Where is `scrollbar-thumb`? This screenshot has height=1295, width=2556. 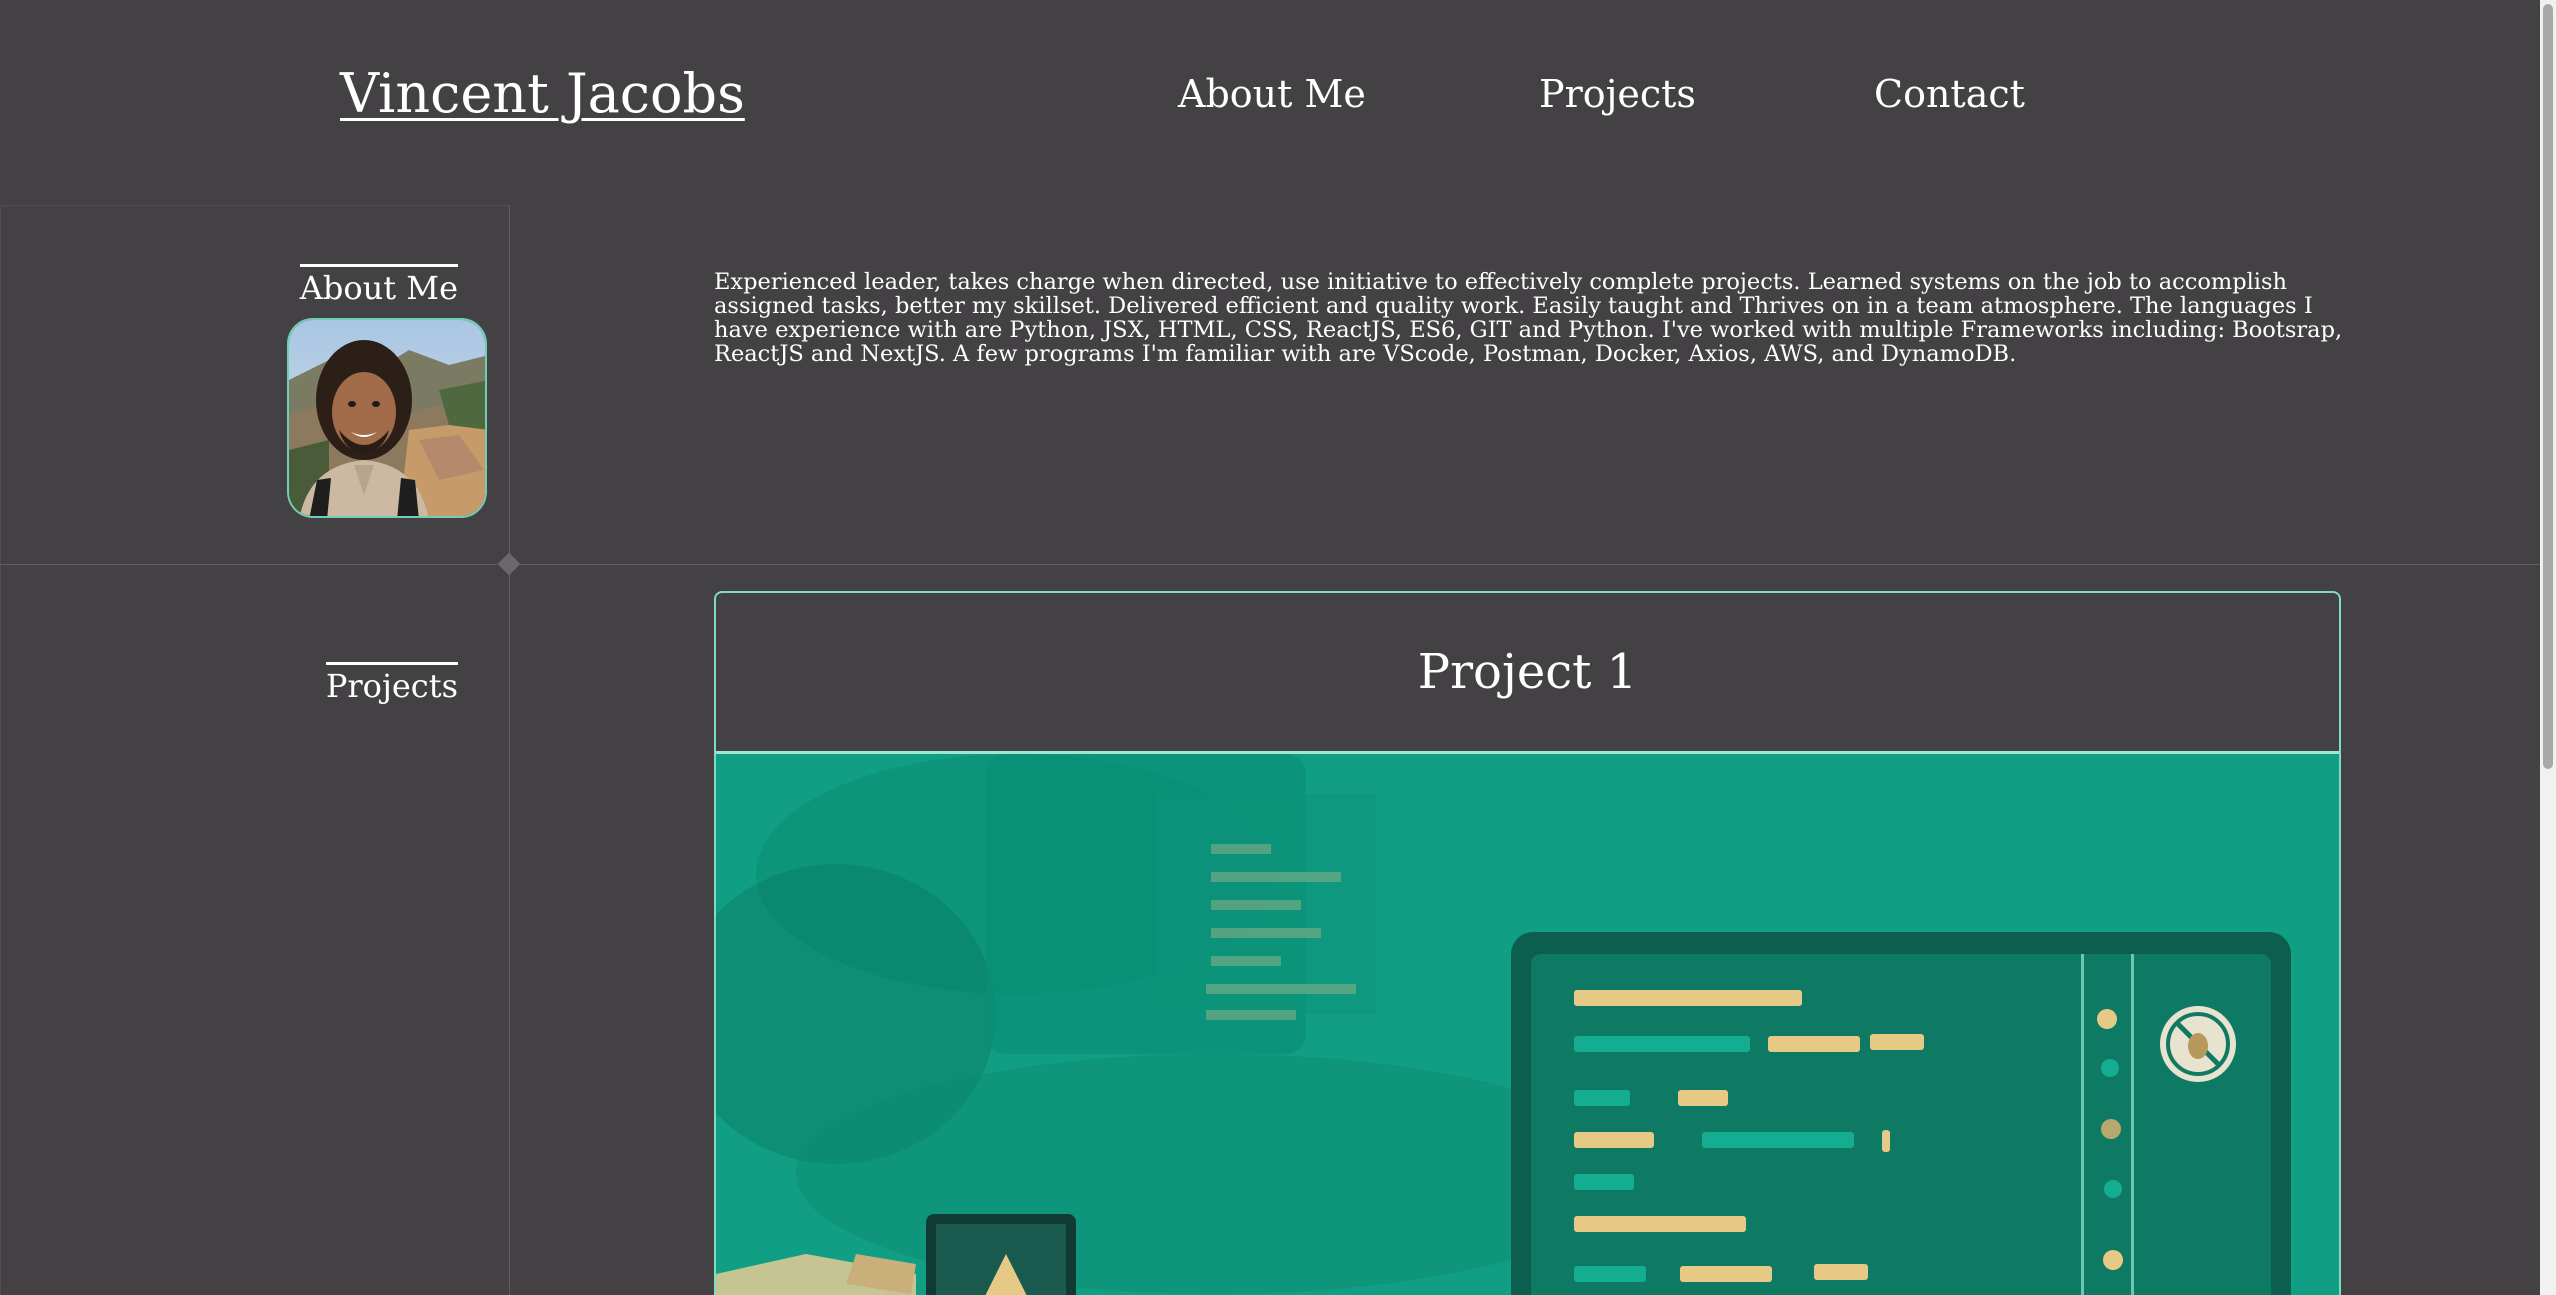 scrollbar-thumb is located at coordinates (2548, 386).